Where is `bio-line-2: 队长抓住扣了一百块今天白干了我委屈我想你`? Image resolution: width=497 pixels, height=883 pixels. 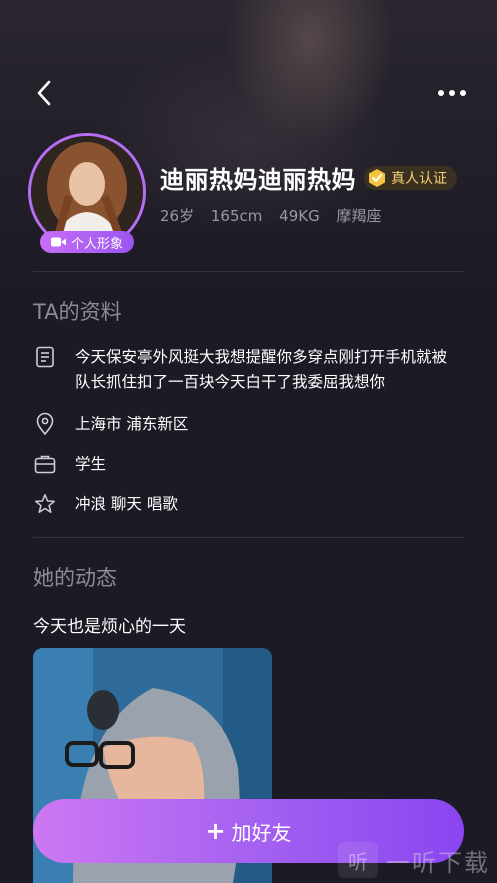
bio-line-2: 队长抓住扣了一百块今天白干了我委屈我想你 is located at coordinates (230, 382).